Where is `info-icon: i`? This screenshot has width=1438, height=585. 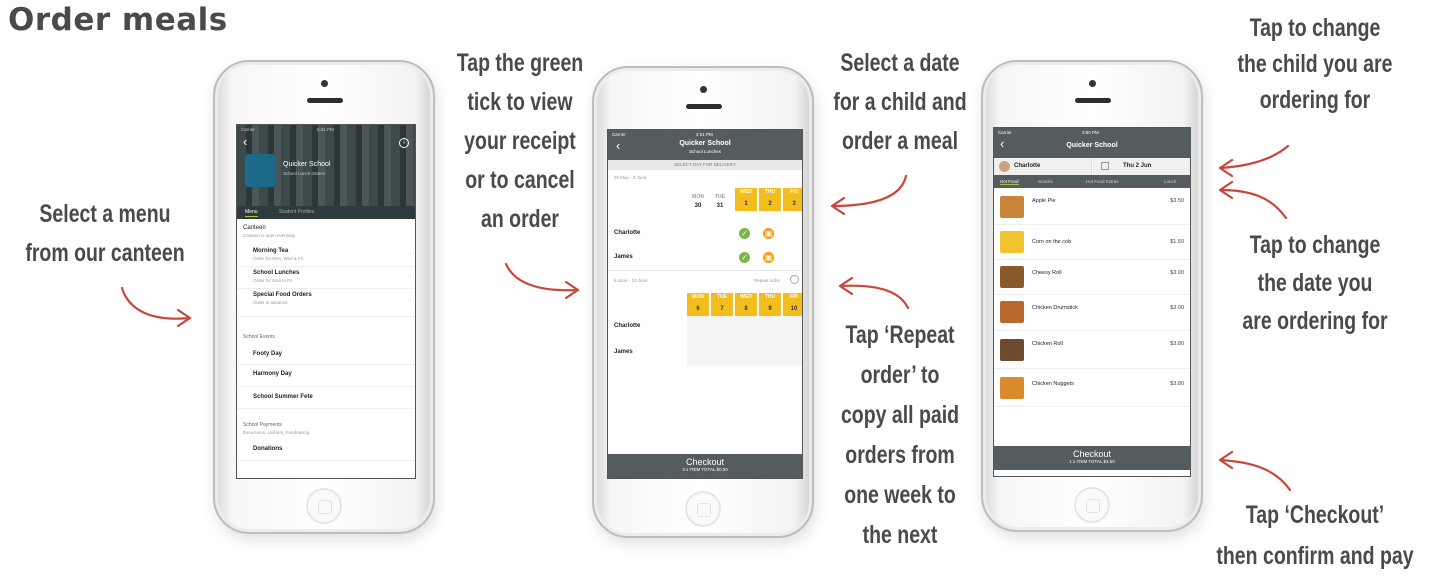
info-icon: i is located at coordinates (404, 143).